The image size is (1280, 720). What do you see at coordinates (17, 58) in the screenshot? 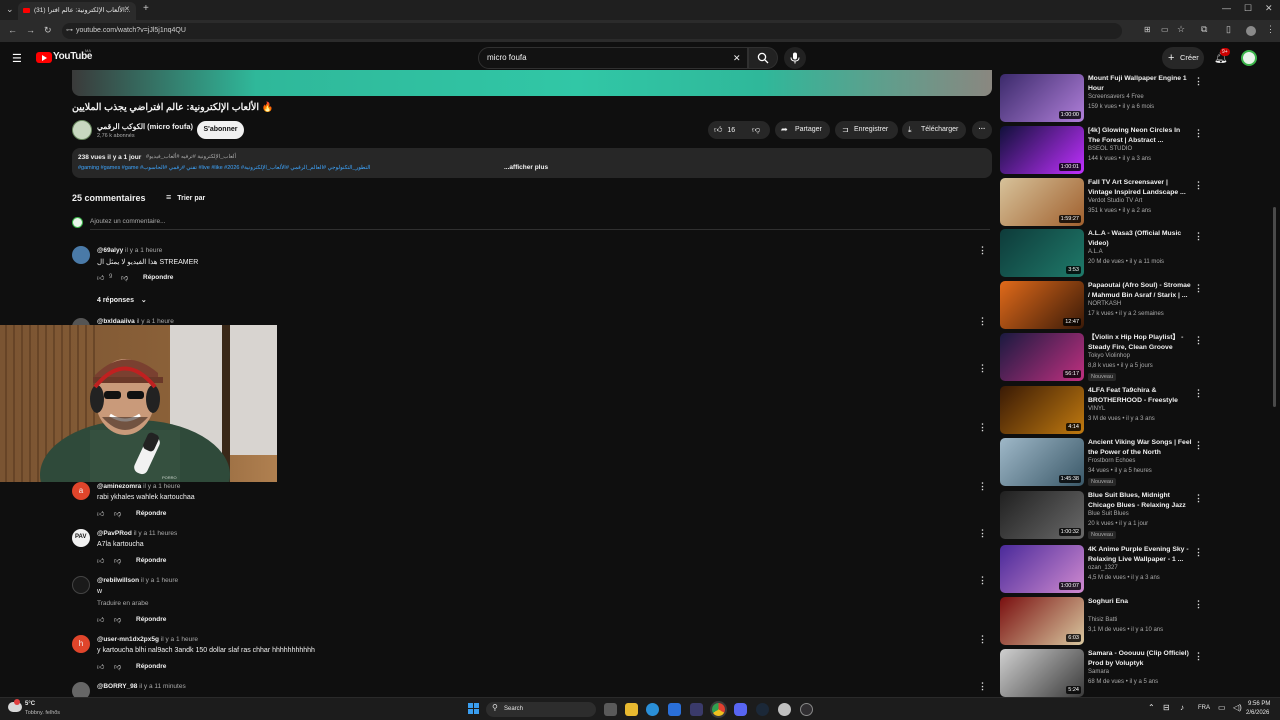
I see `hamburger-menu-icon: ☰` at bounding box center [17, 58].